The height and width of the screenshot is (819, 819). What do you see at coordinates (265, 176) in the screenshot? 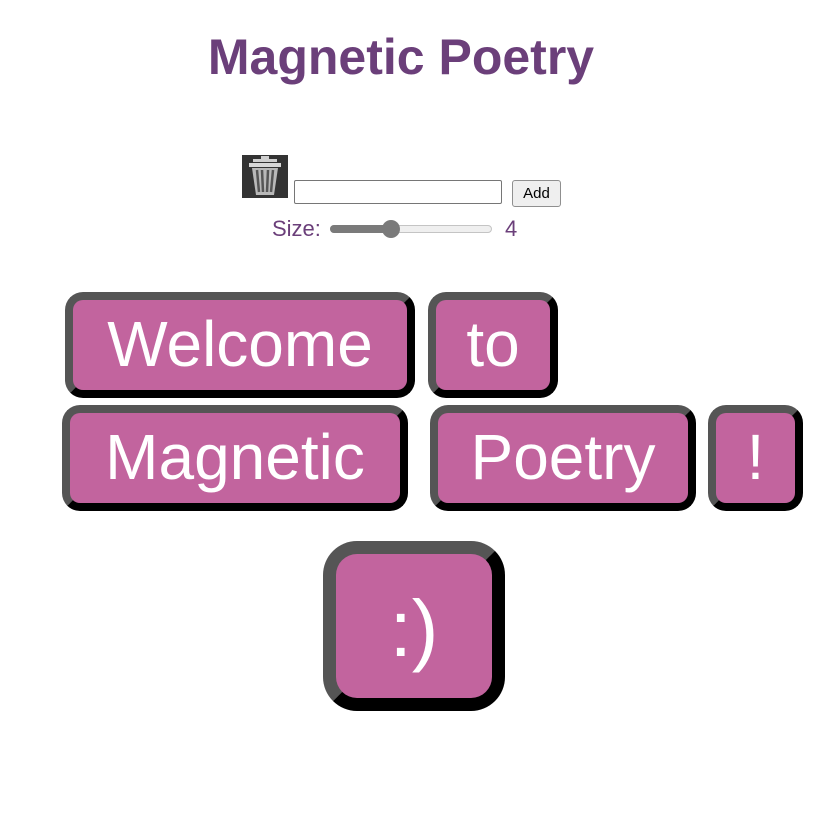
I see `trash-can-icon` at bounding box center [265, 176].